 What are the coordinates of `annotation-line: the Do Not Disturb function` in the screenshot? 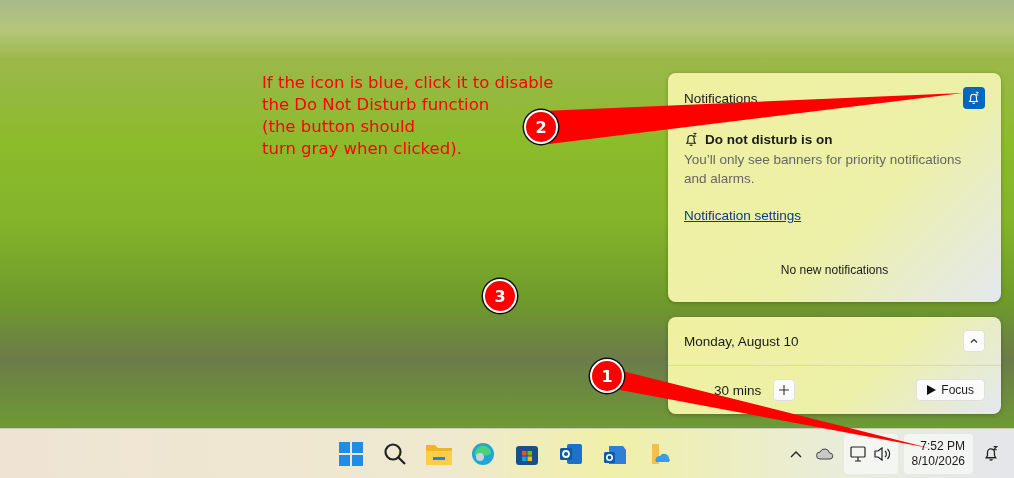 It's located at (376, 105).